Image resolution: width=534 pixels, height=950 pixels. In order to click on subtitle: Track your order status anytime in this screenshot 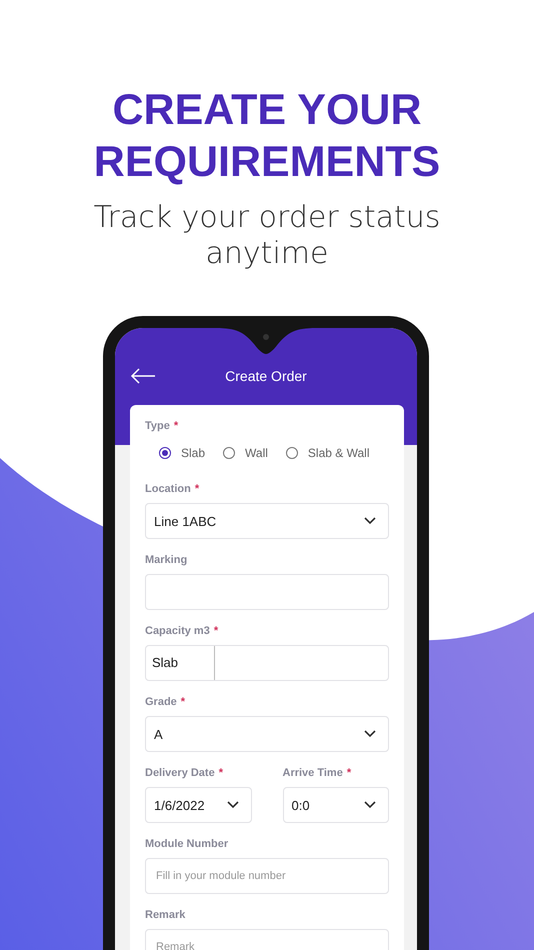, I will do `click(267, 236)`.